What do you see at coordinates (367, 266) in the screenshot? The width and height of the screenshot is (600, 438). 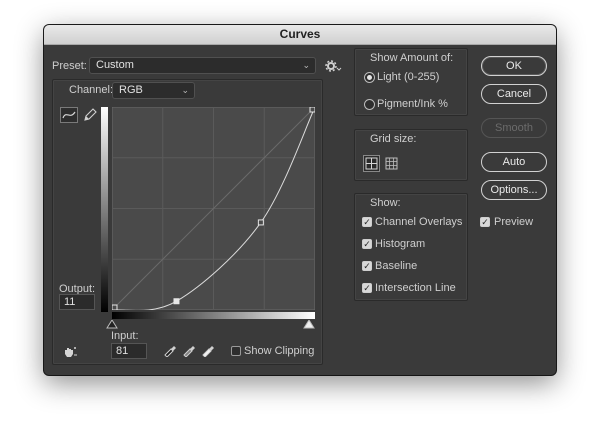 I see `baseline-checkbox` at bounding box center [367, 266].